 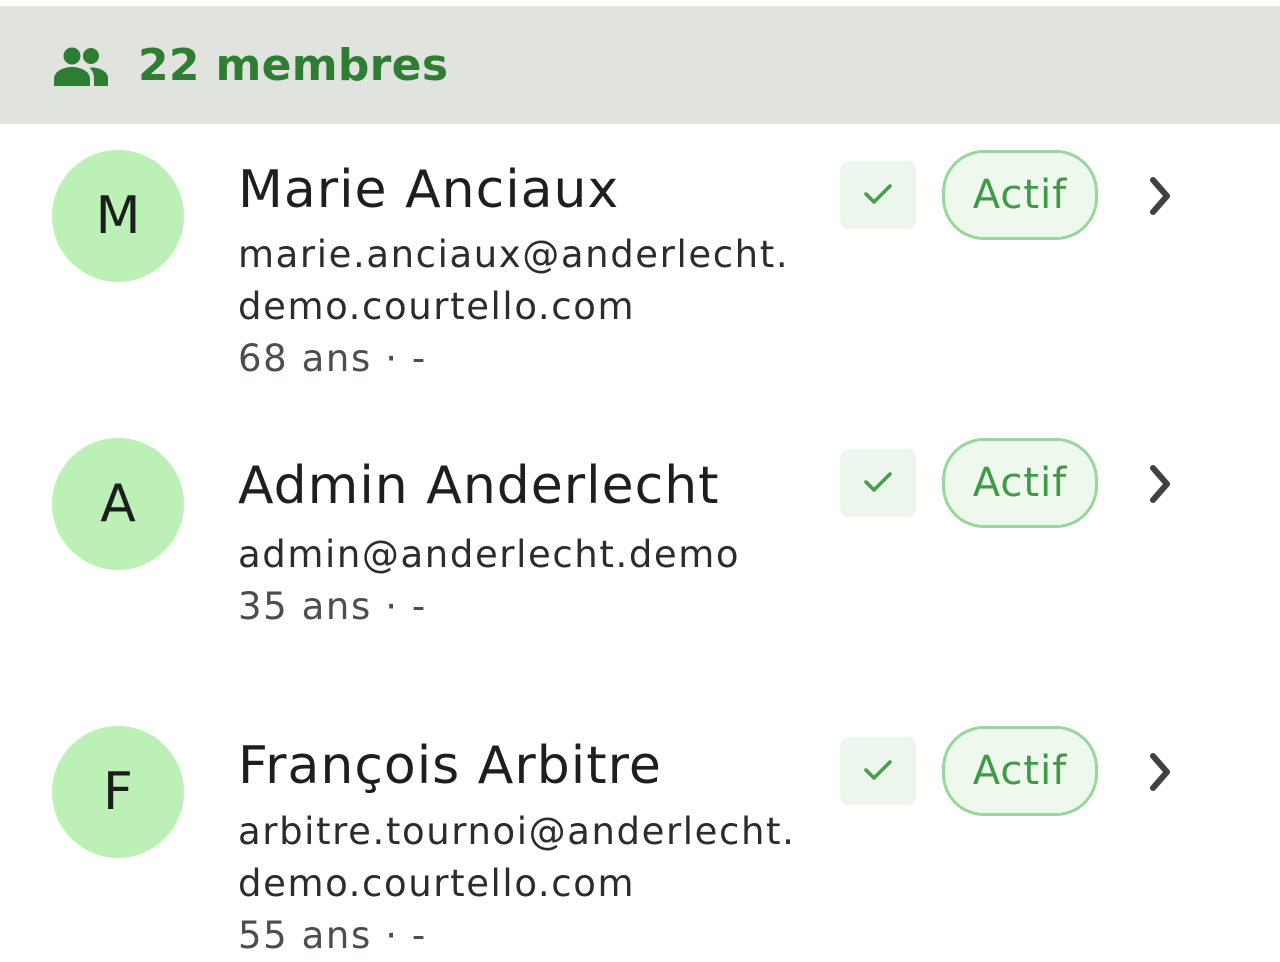 What do you see at coordinates (293, 65) in the screenshot?
I see `member-count: 22 membres` at bounding box center [293, 65].